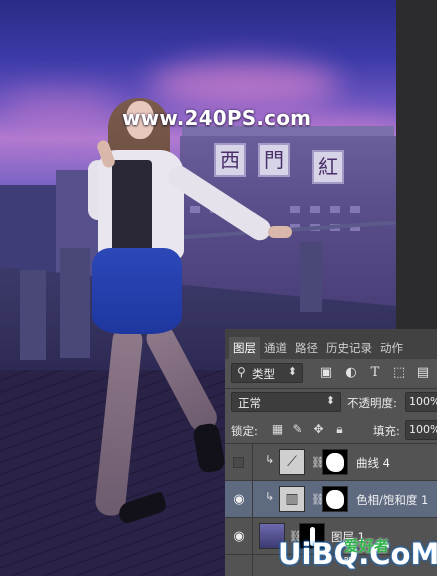  What do you see at coordinates (217, 118) in the screenshot?
I see `watermark-text: www.240PS.com` at bounding box center [217, 118].